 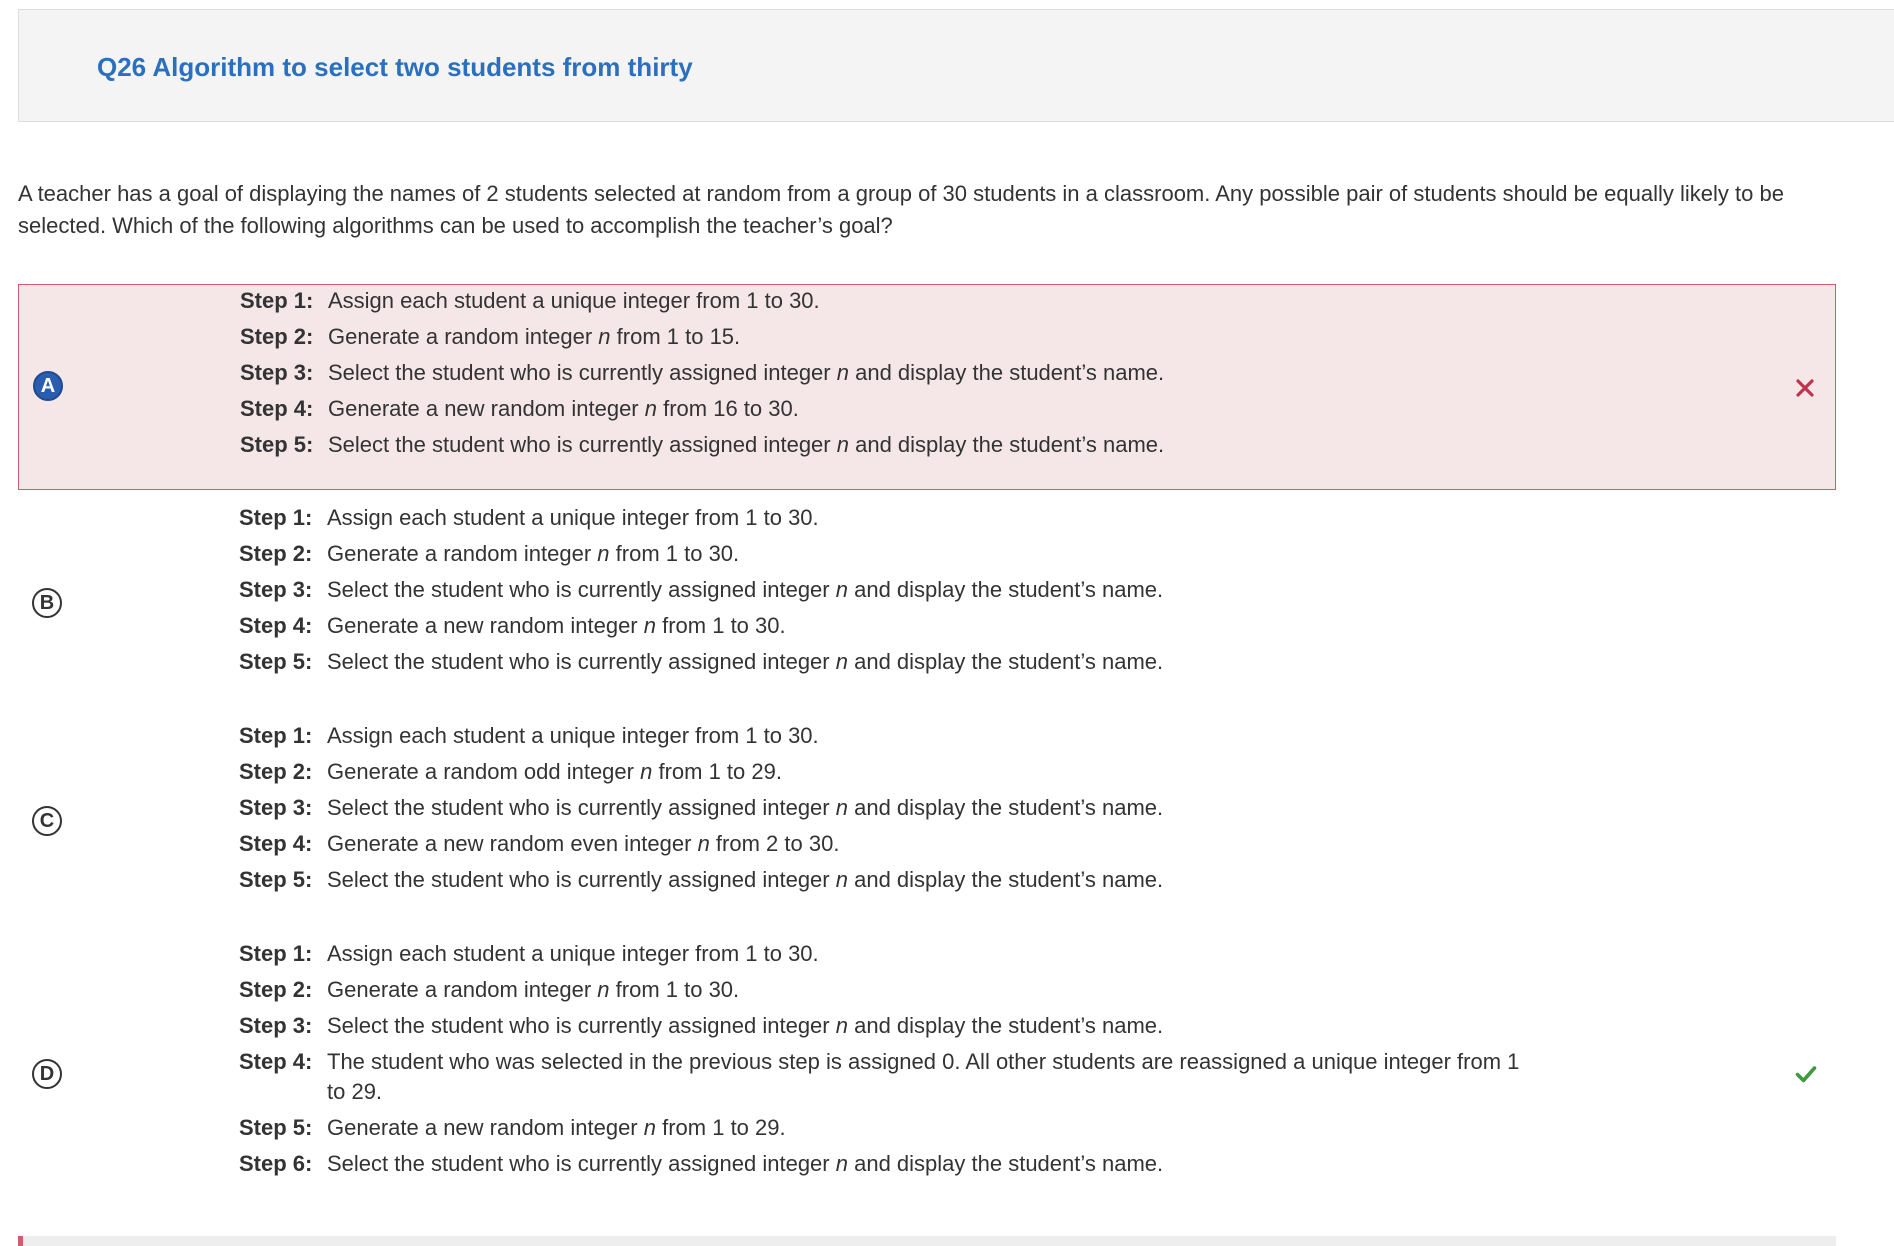 I want to click on step-text-part: from 16 to 30., so click(x=728, y=408).